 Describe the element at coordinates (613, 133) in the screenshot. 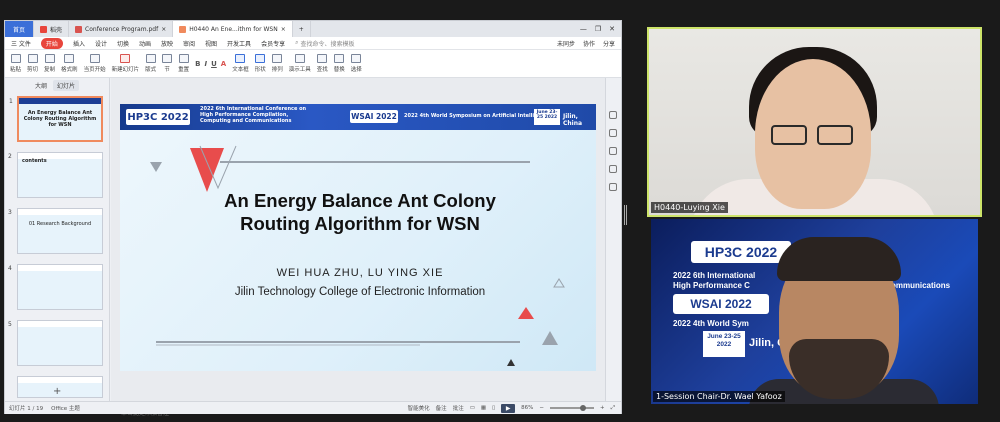

I see `shapes-panel-icon` at that location.